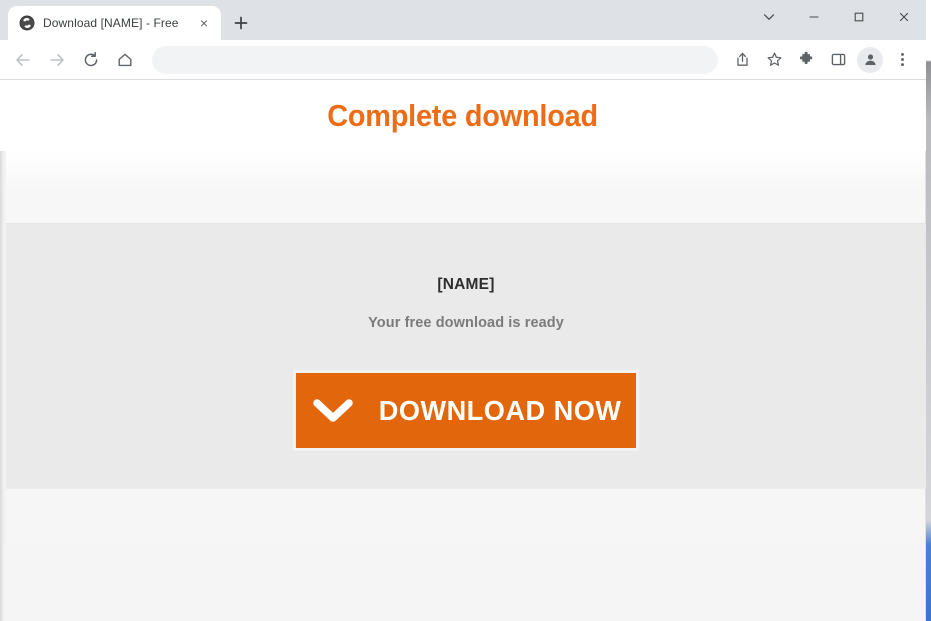 The width and height of the screenshot is (931, 621). I want to click on tab-strip: Download [NAME] - Free ×, so click(463, 20).